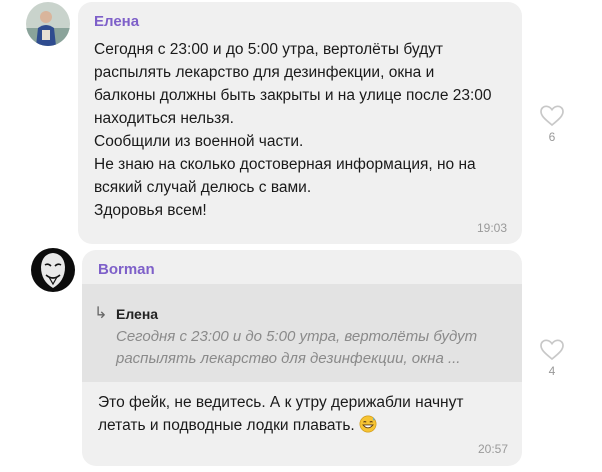 The width and height of the screenshot is (602, 472). What do you see at coordinates (493, 449) in the screenshot?
I see `message-timestamp: 20:57` at bounding box center [493, 449].